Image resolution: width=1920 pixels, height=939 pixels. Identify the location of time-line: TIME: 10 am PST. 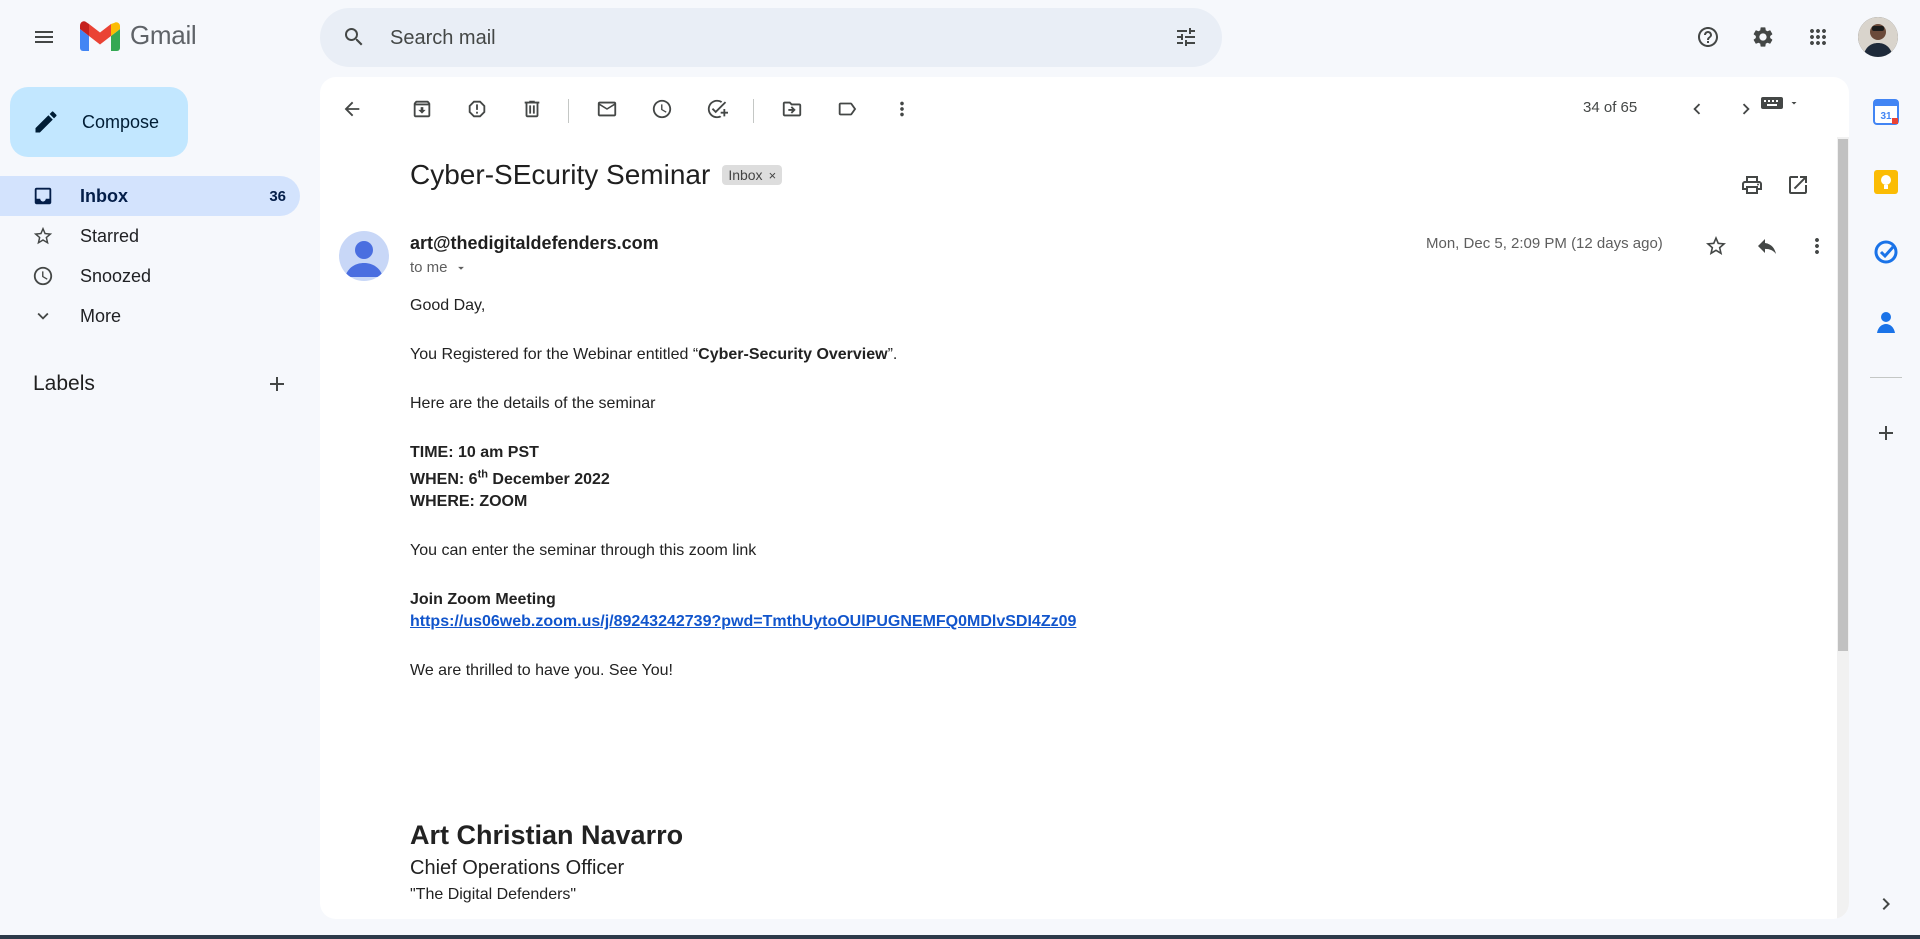
(474, 452).